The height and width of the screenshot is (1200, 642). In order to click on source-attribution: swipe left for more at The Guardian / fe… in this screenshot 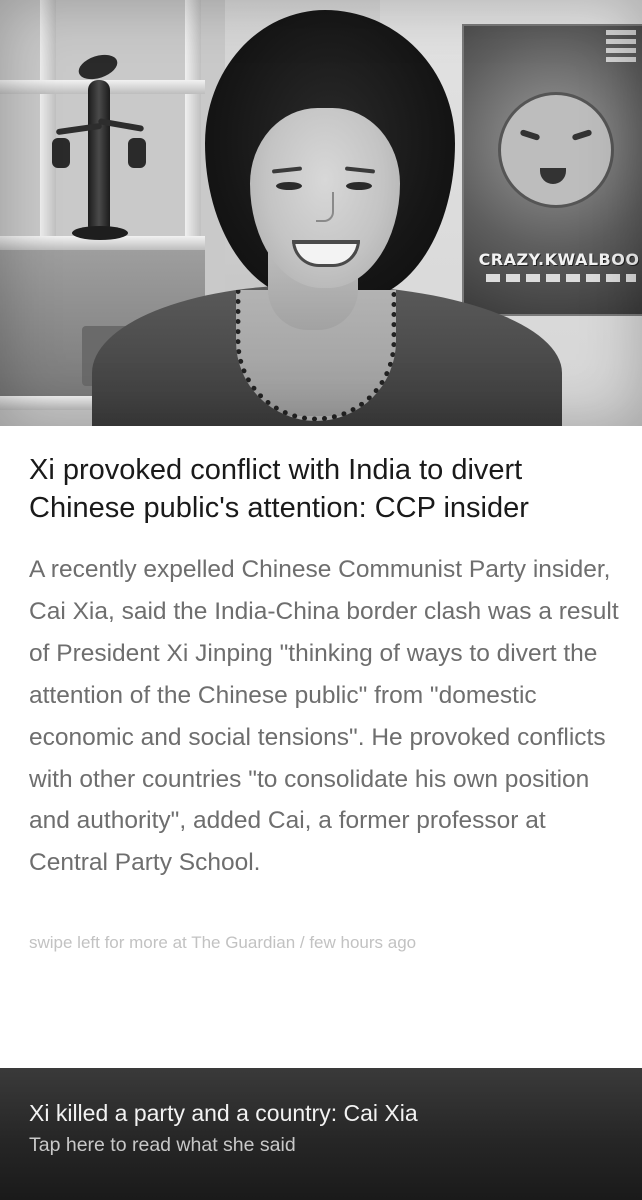, I will do `click(223, 942)`.